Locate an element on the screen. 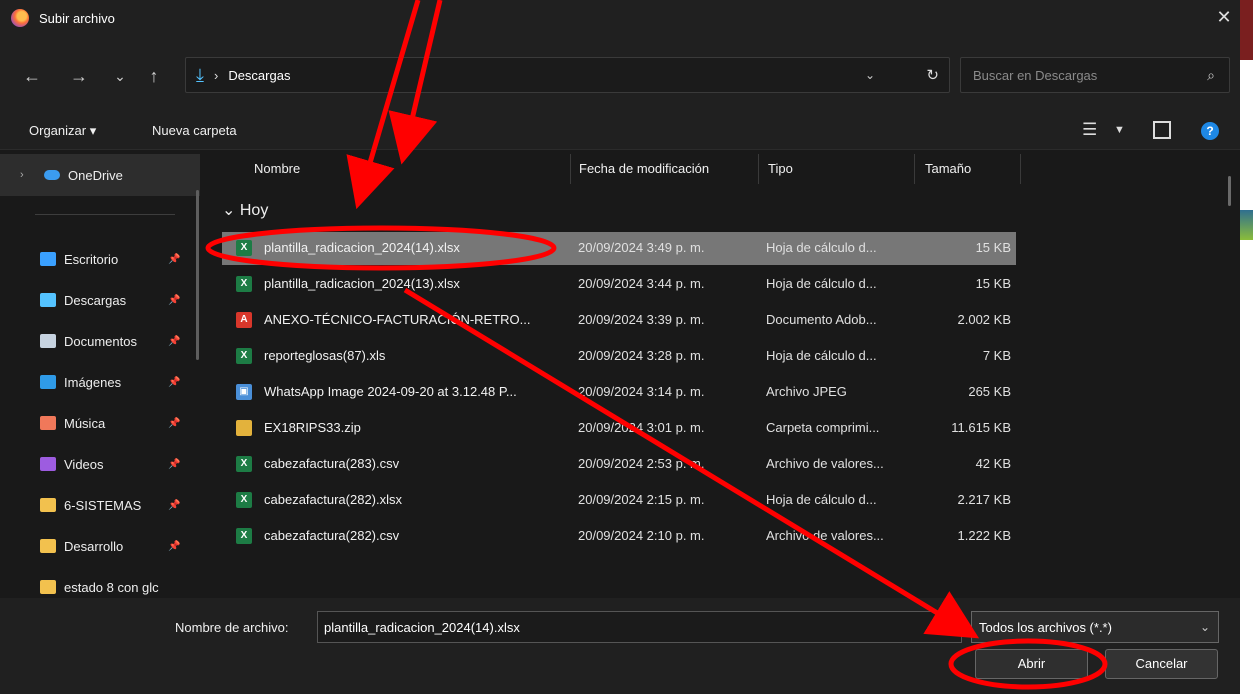 The height and width of the screenshot is (694, 1253). search-icon: ⌕ is located at coordinates (1211, 75).